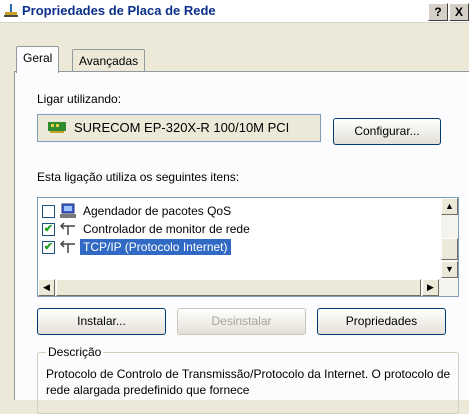 Image resolution: width=469 pixels, height=414 pixels. I want to click on list-item-network-monitor: ✔ Controlador de monitor de rede, so click(238, 229).